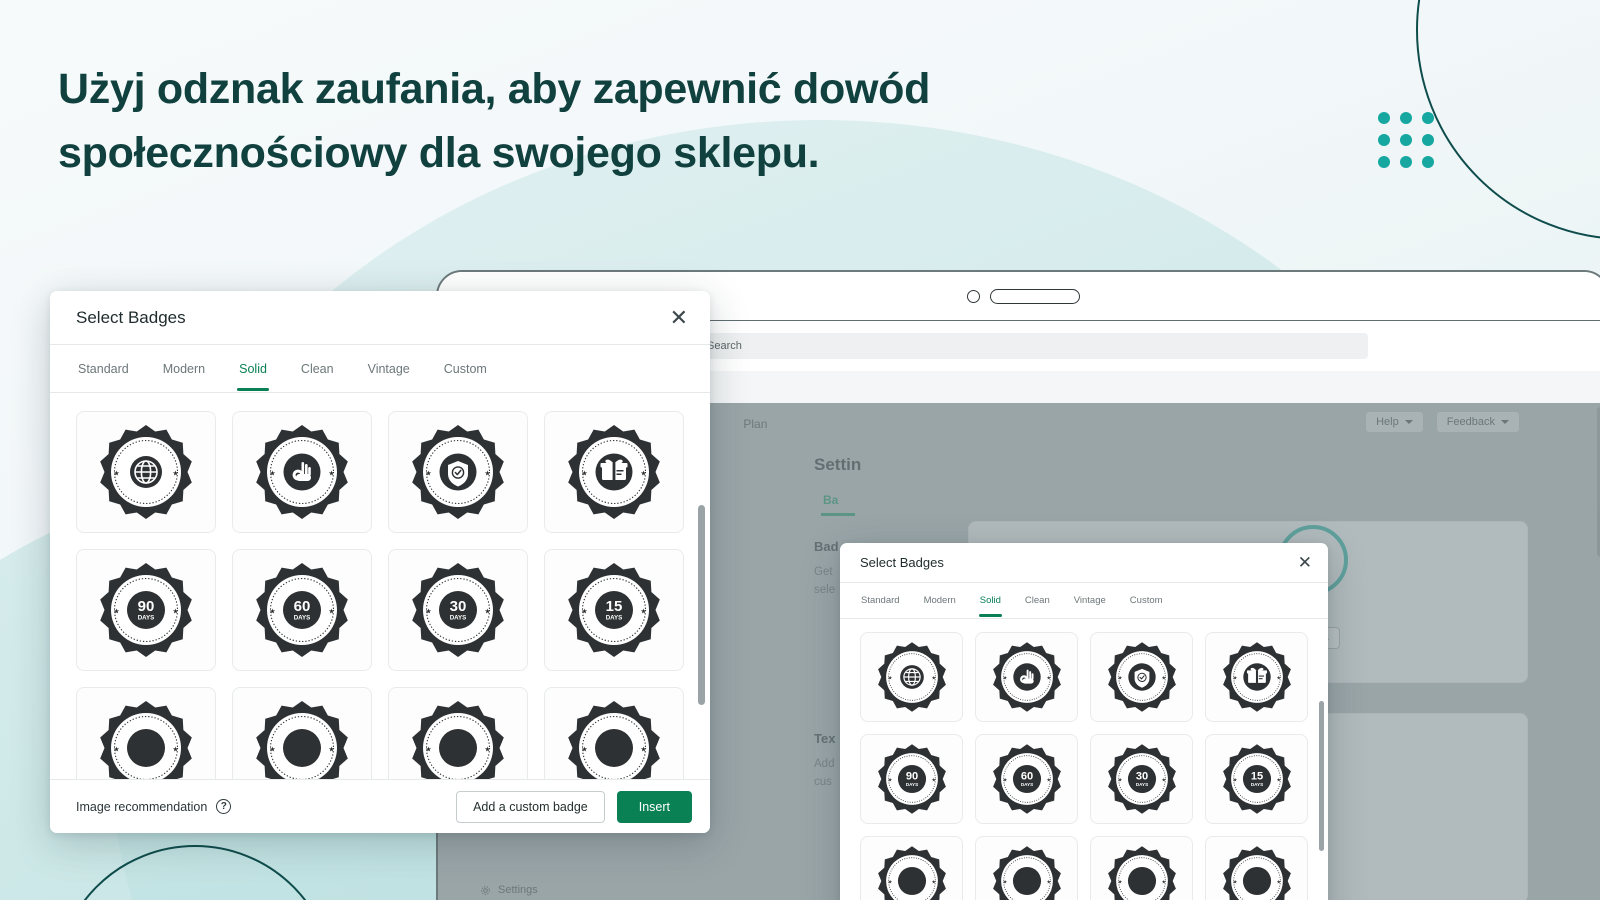 The height and width of the screenshot is (900, 1600). I want to click on tab-plan: Plan, so click(755, 424).